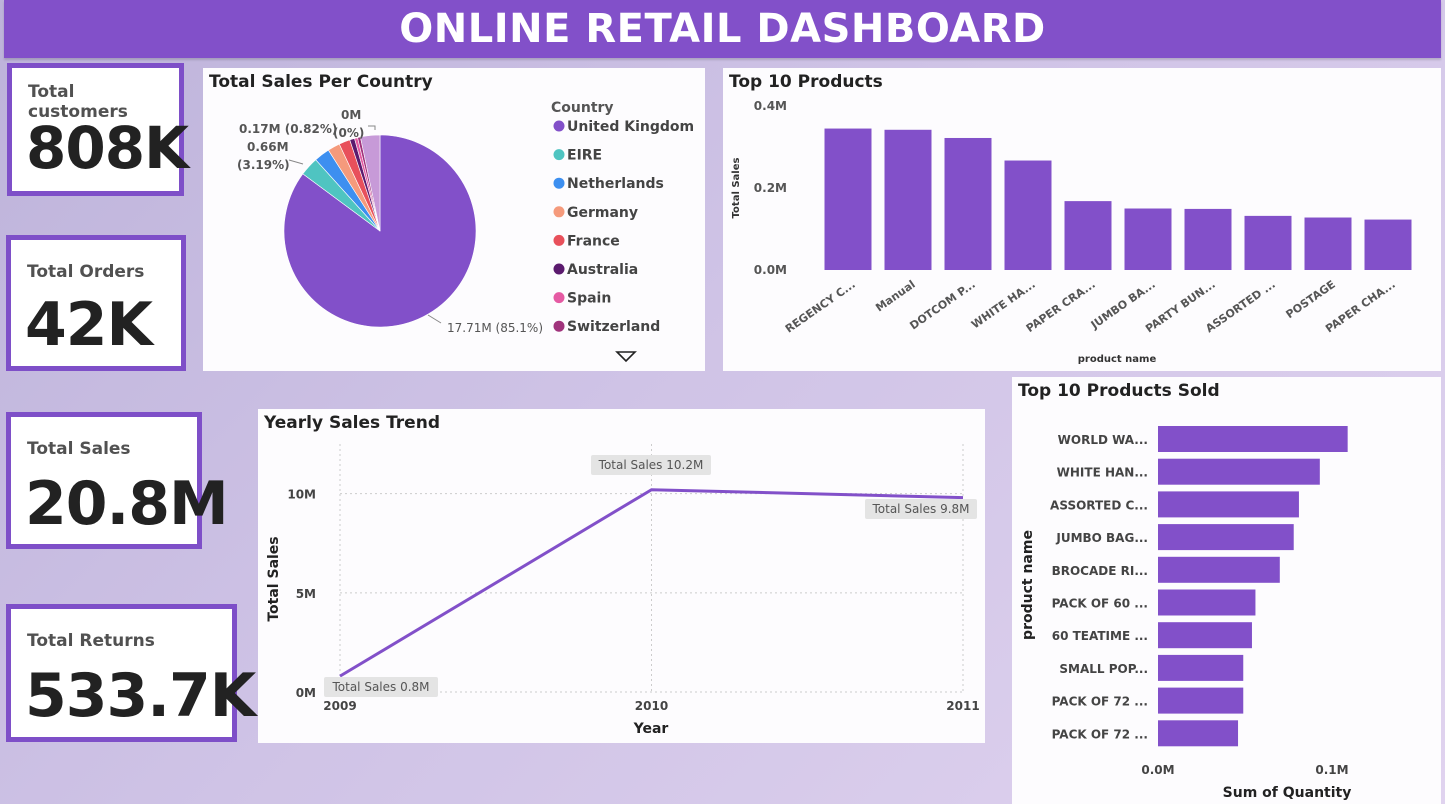  What do you see at coordinates (770, 270) in the screenshot?
I see `y-tick-label: 0.0M` at bounding box center [770, 270].